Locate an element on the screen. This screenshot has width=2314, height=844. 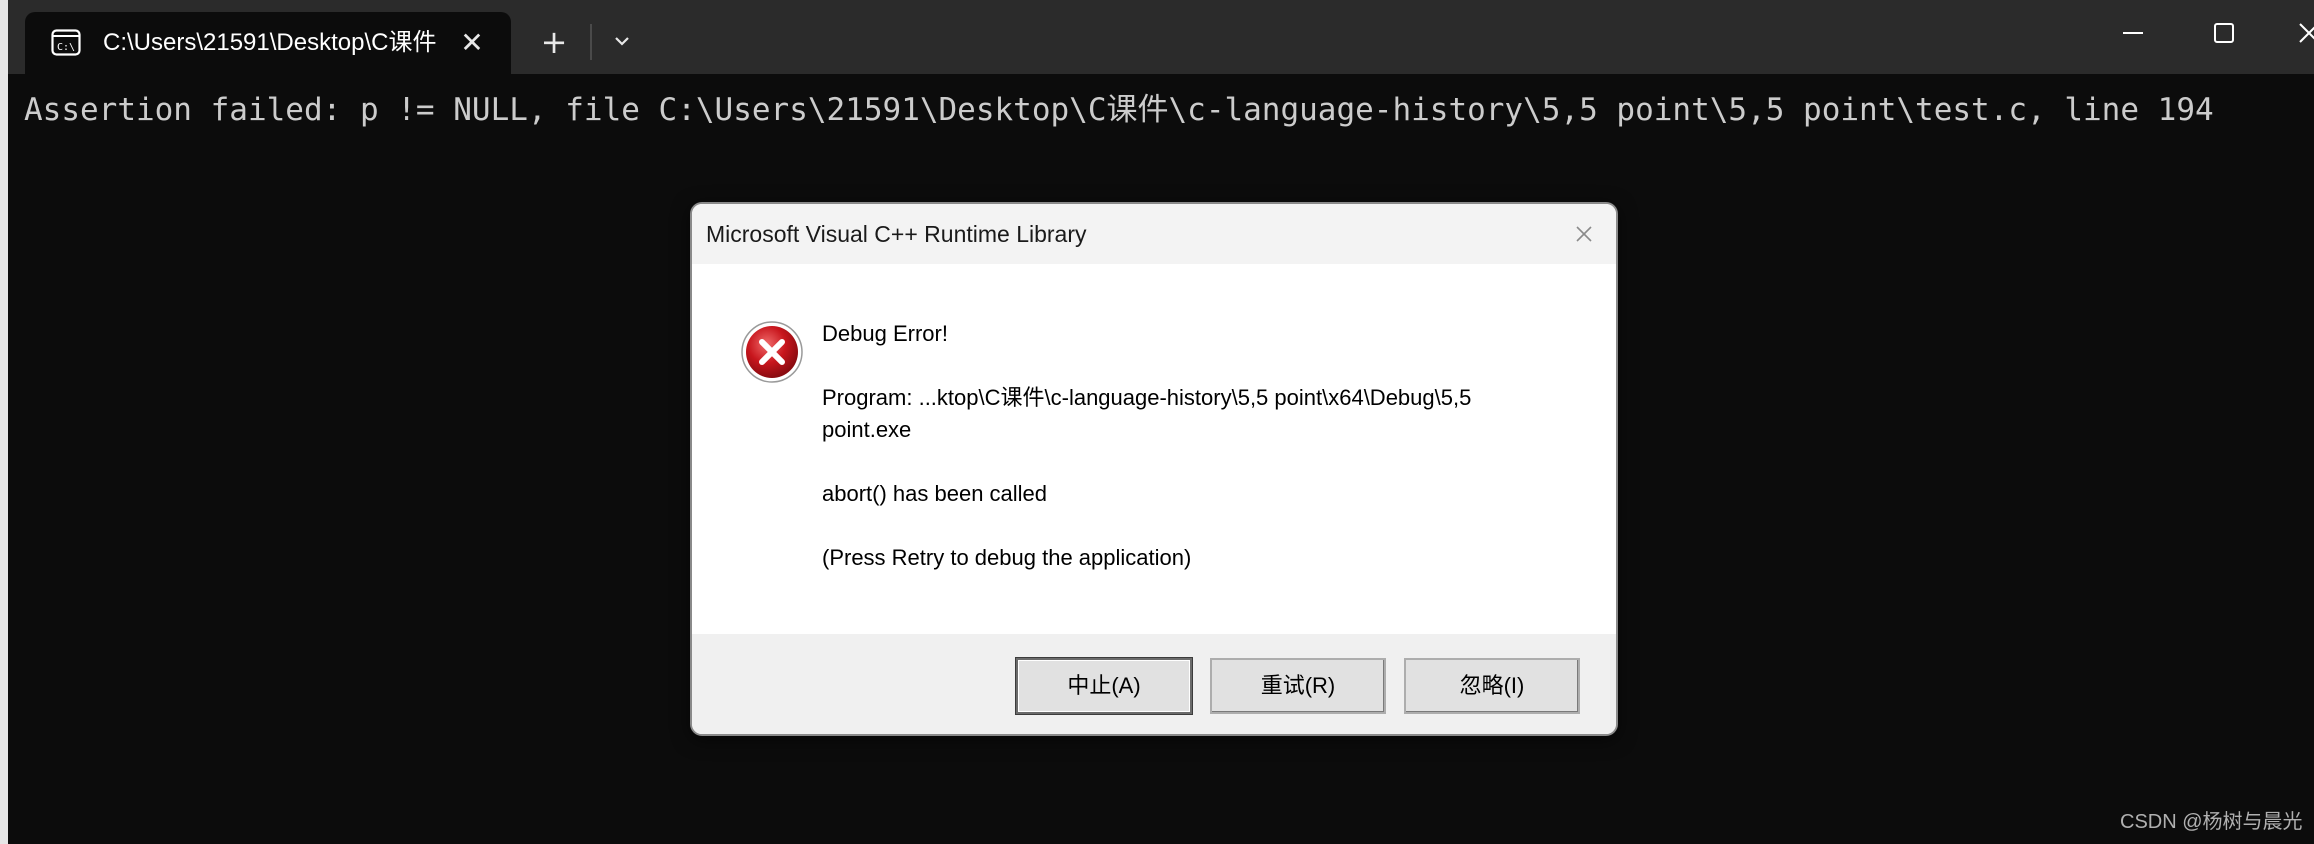
abort-message: abort() has been called is located at coordinates (935, 493).